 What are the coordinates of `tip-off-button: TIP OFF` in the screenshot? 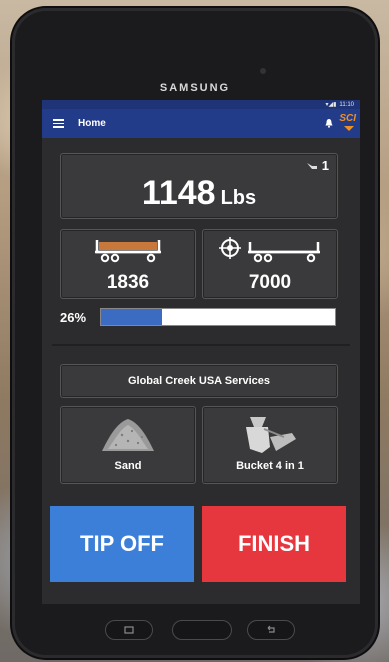 It's located at (122, 544).